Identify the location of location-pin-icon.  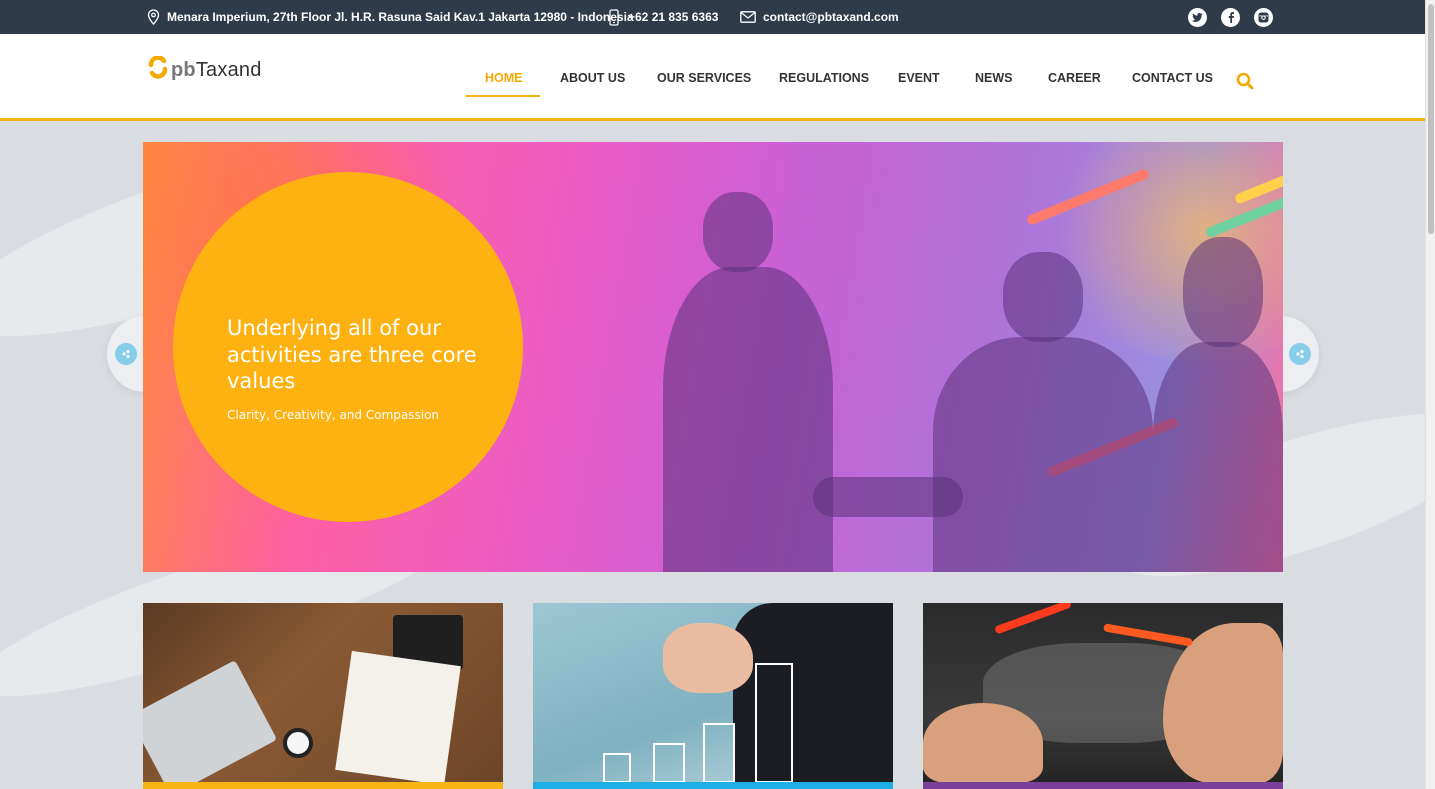
(153, 17).